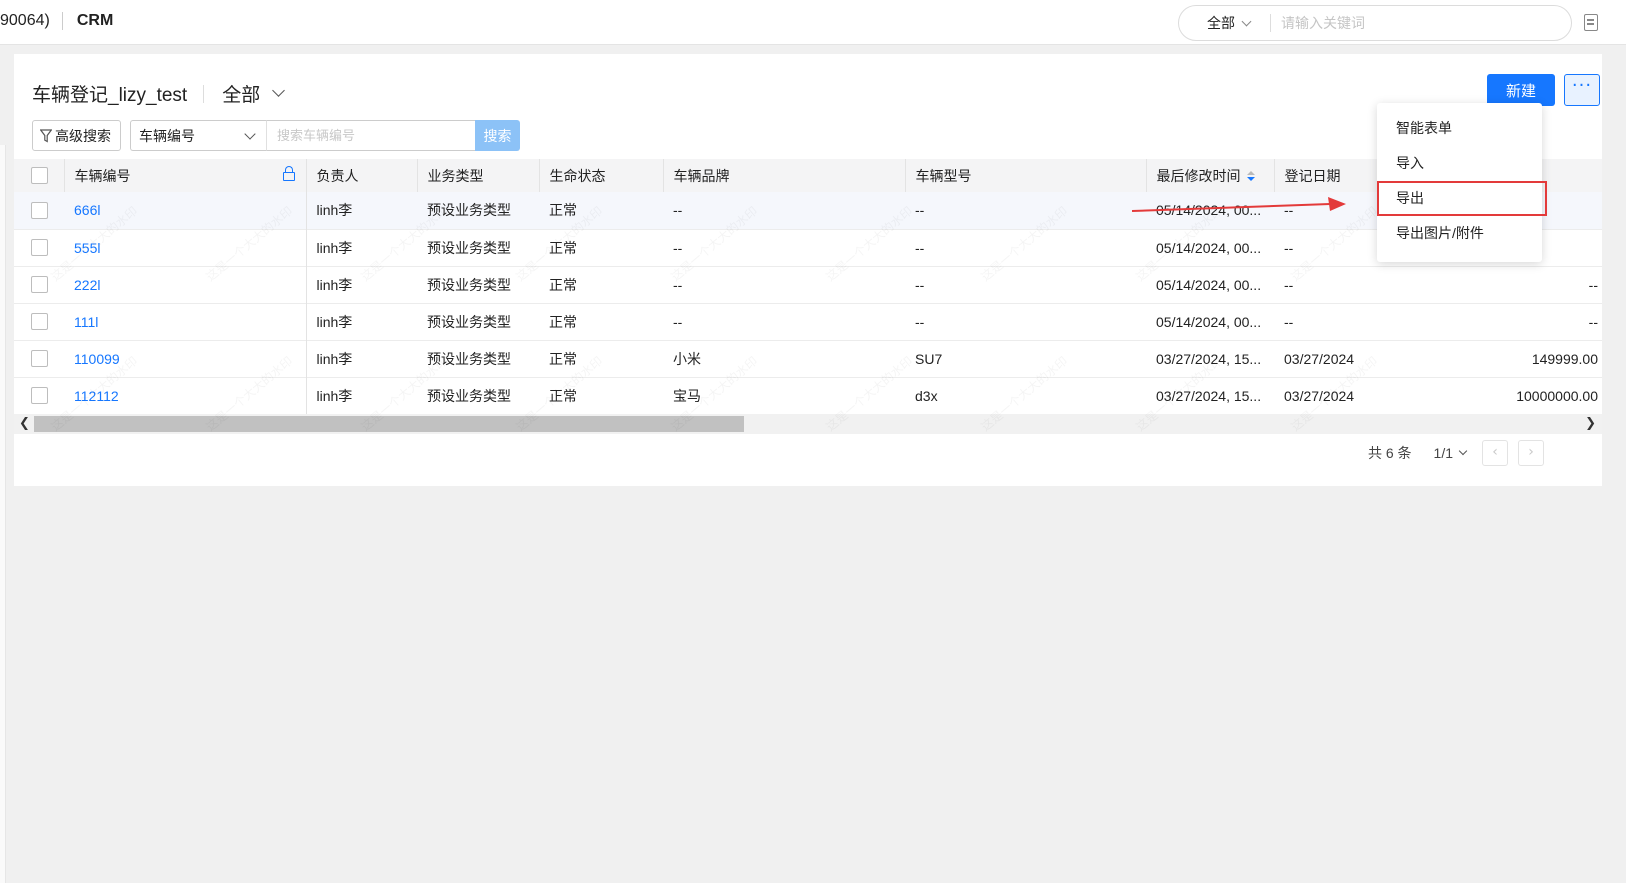 The width and height of the screenshot is (1626, 883). What do you see at coordinates (1462, 198) in the screenshot?
I see `menu-item-export: 导出` at bounding box center [1462, 198].